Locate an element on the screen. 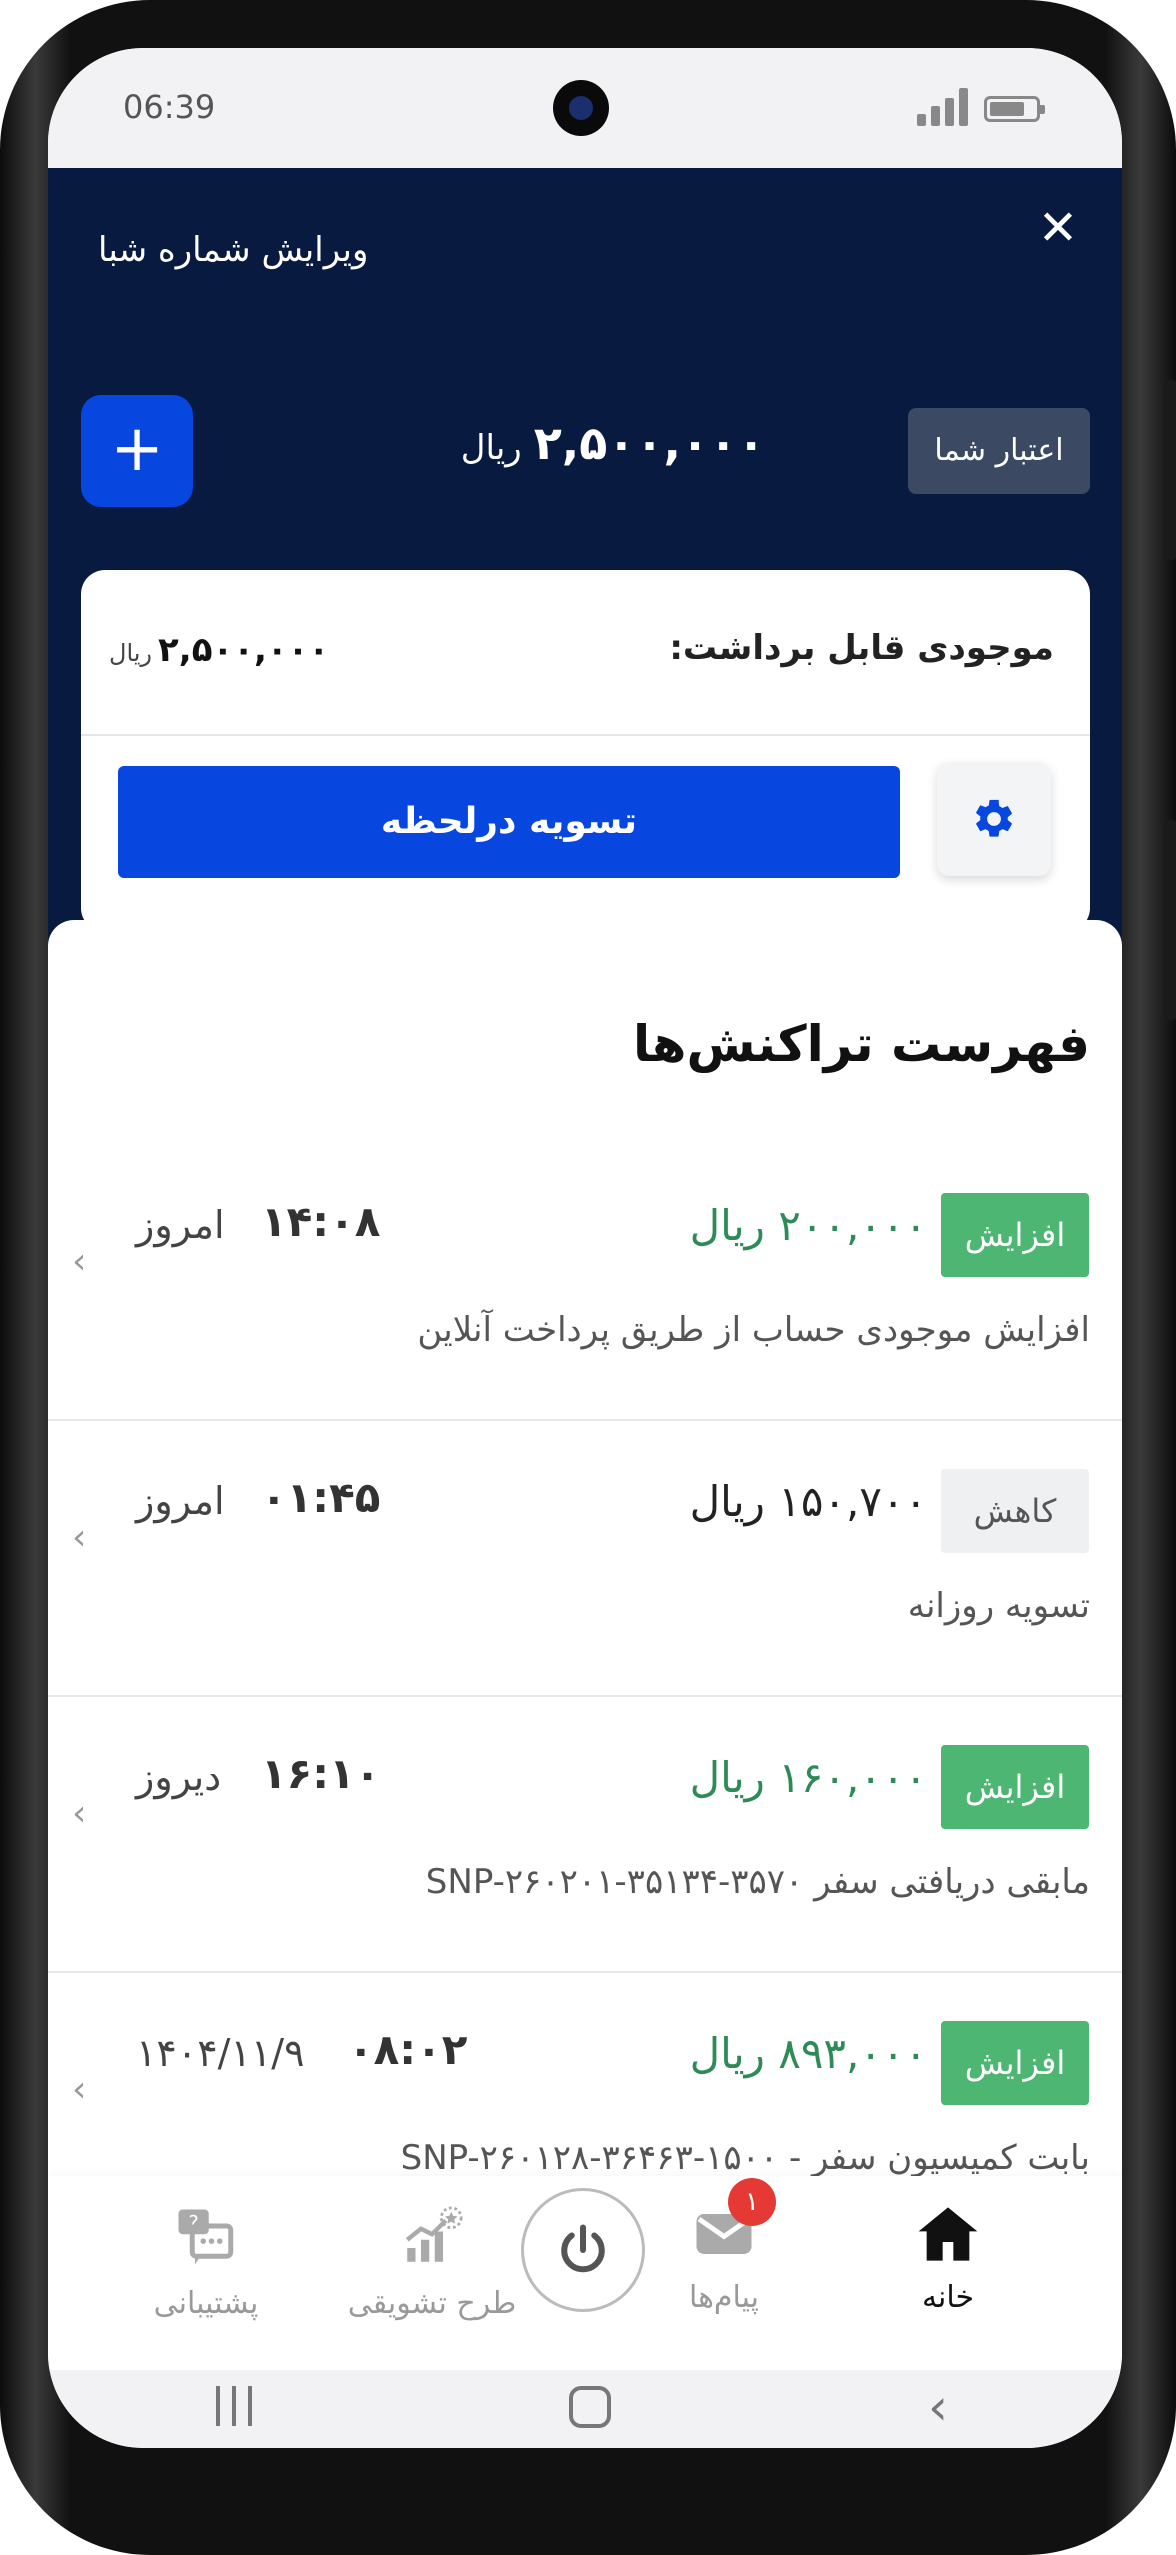 Image resolution: width=1176 pixels, height=2555 pixels. camera-hole is located at coordinates (581, 108).